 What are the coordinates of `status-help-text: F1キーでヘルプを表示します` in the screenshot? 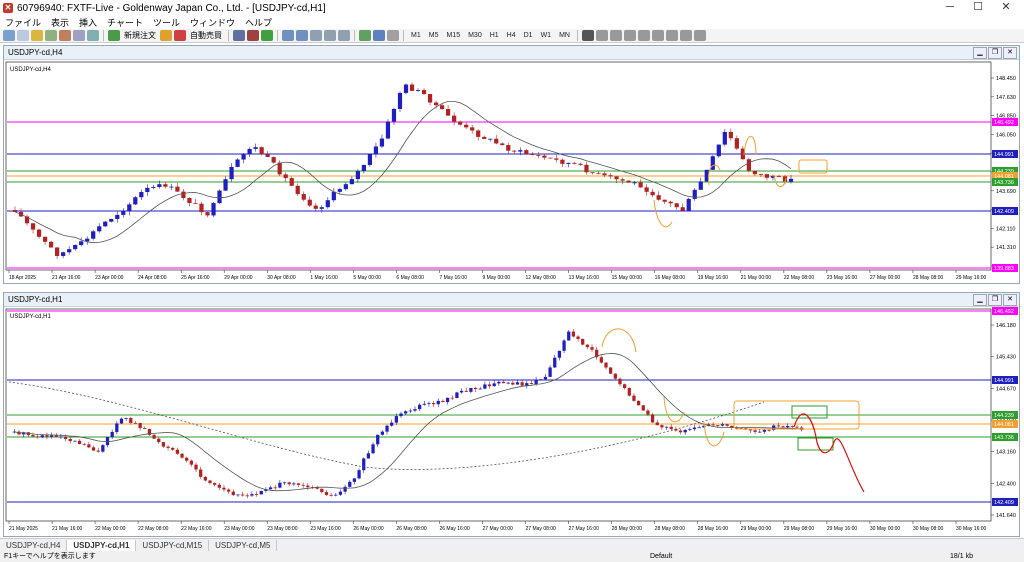 It's located at (50, 556).